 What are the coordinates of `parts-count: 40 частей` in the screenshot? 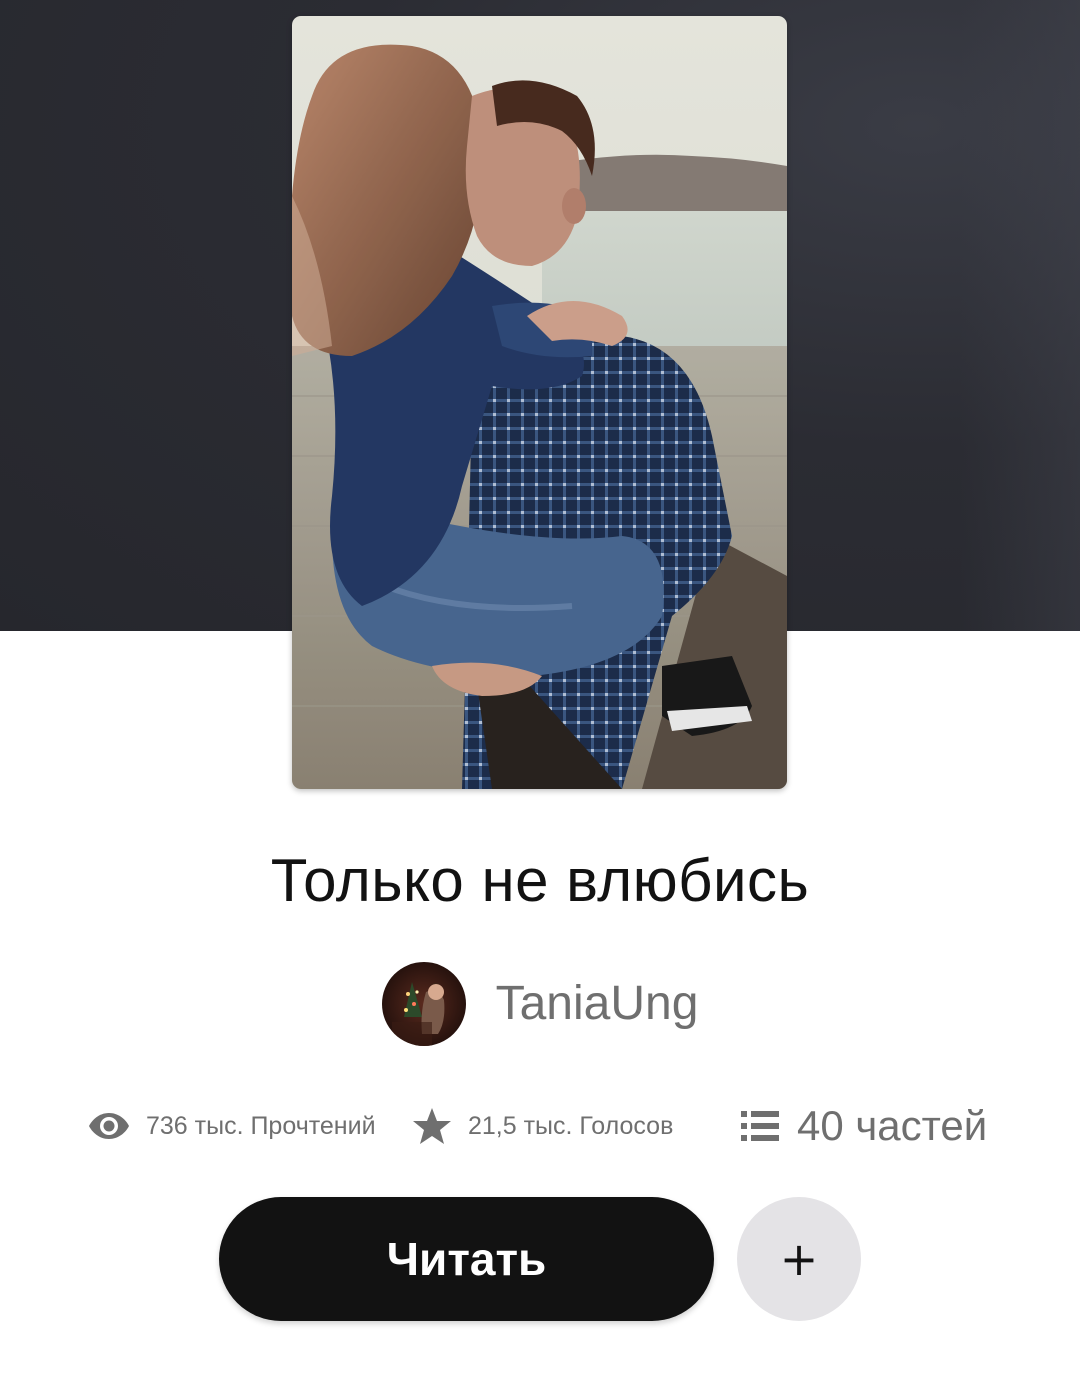 It's located at (892, 1126).